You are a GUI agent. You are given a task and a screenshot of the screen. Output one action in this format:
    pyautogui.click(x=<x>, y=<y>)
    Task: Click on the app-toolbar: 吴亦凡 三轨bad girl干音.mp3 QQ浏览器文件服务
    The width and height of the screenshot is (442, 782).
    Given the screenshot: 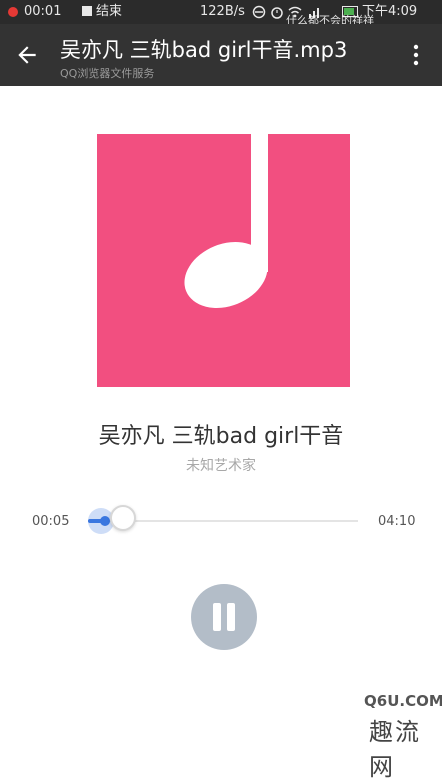 What is the action you would take?
    pyautogui.click(x=221, y=55)
    